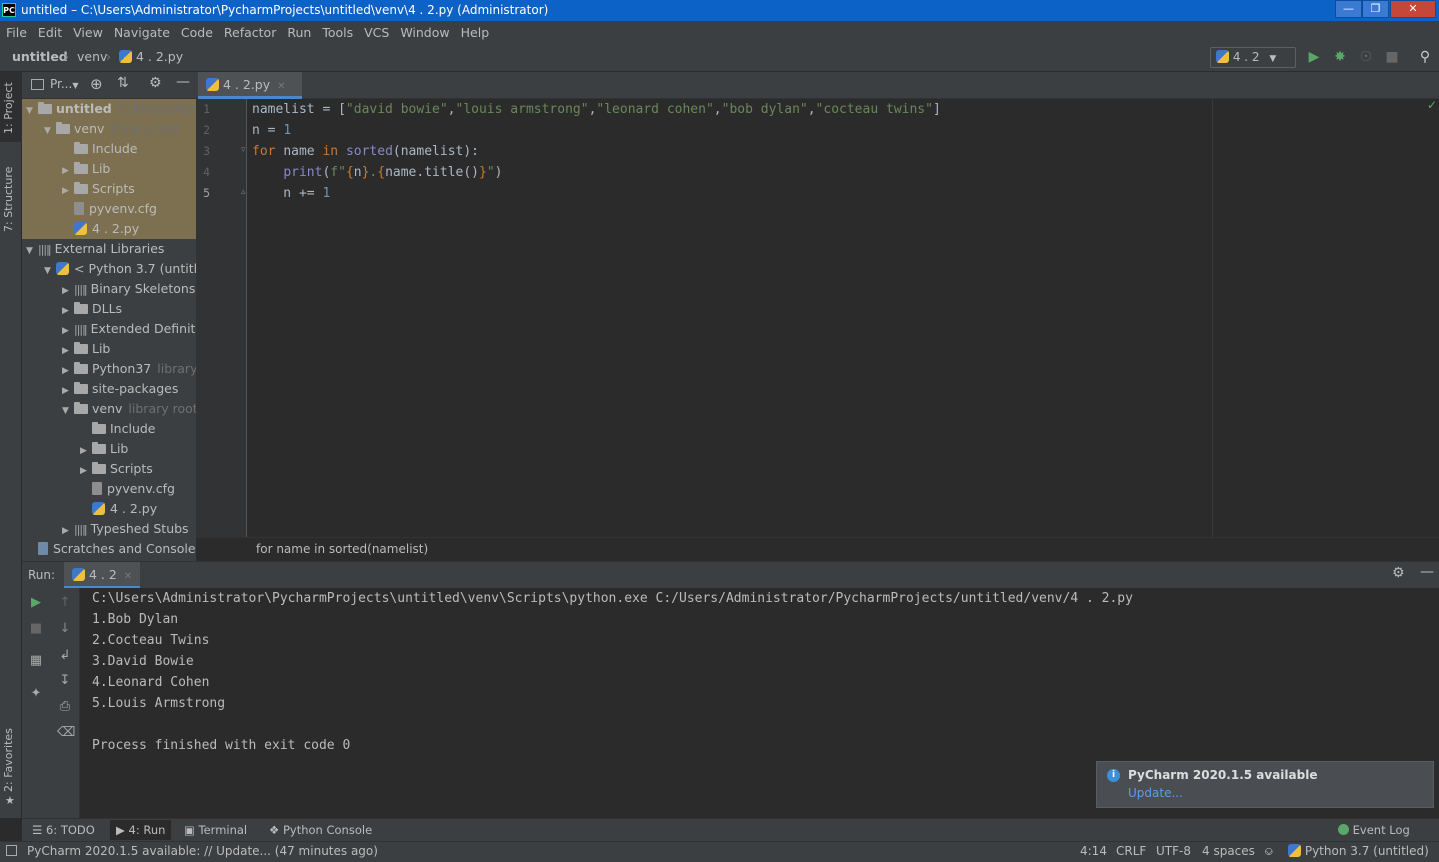  Describe the element at coordinates (1413, 9) in the screenshot. I see `close-button: ✕` at that location.